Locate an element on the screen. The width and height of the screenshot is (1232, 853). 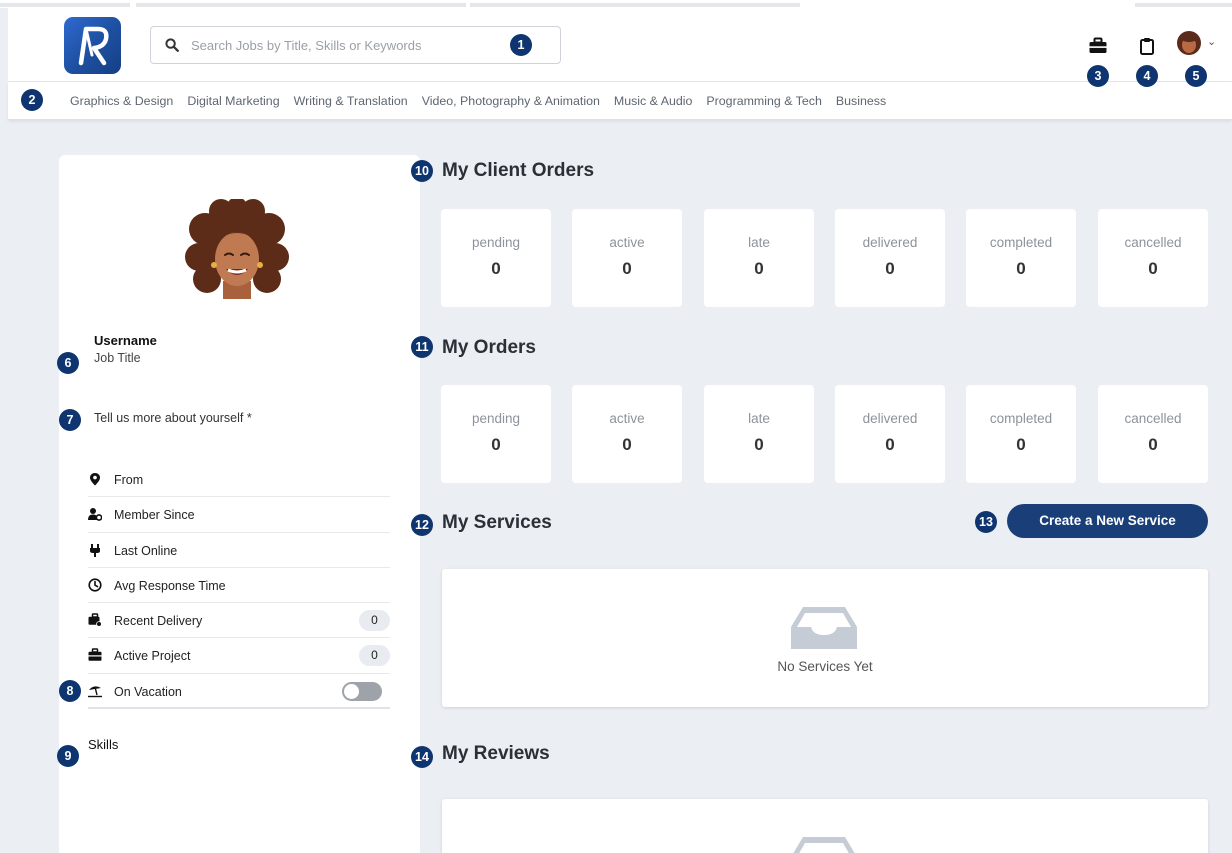
search-box: Search Jobs by Title, Skills or Keywords is located at coordinates (355, 45).